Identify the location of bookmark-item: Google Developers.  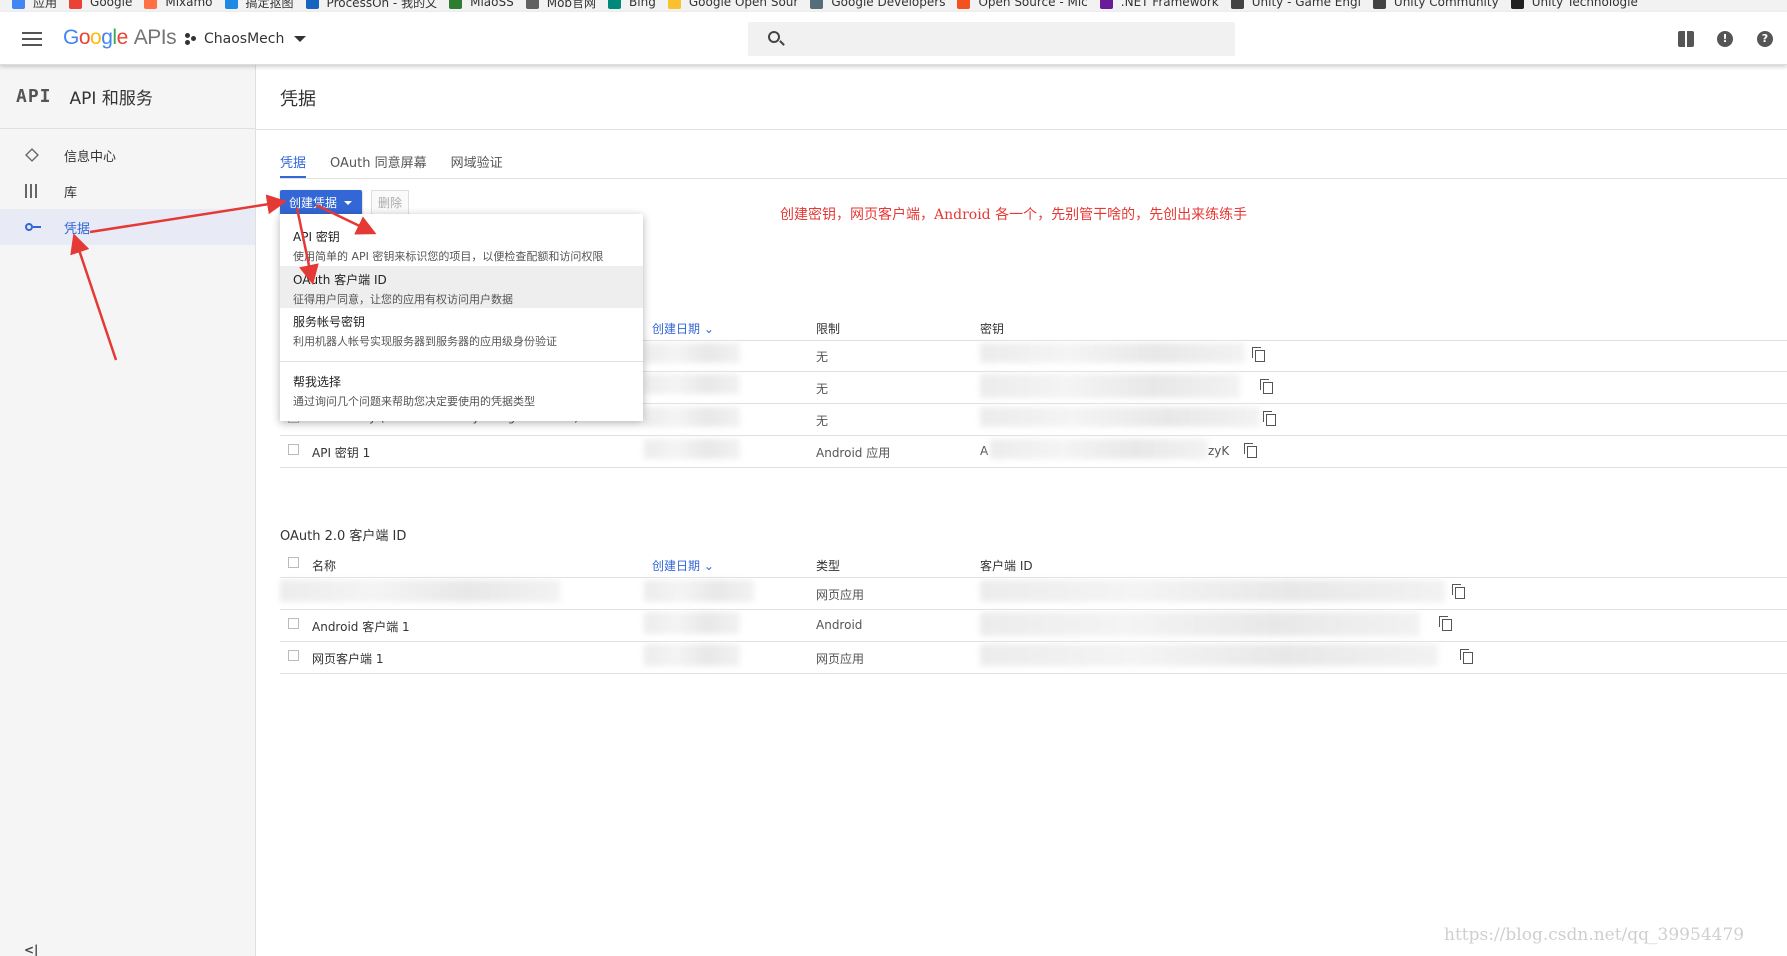
(871, 6).